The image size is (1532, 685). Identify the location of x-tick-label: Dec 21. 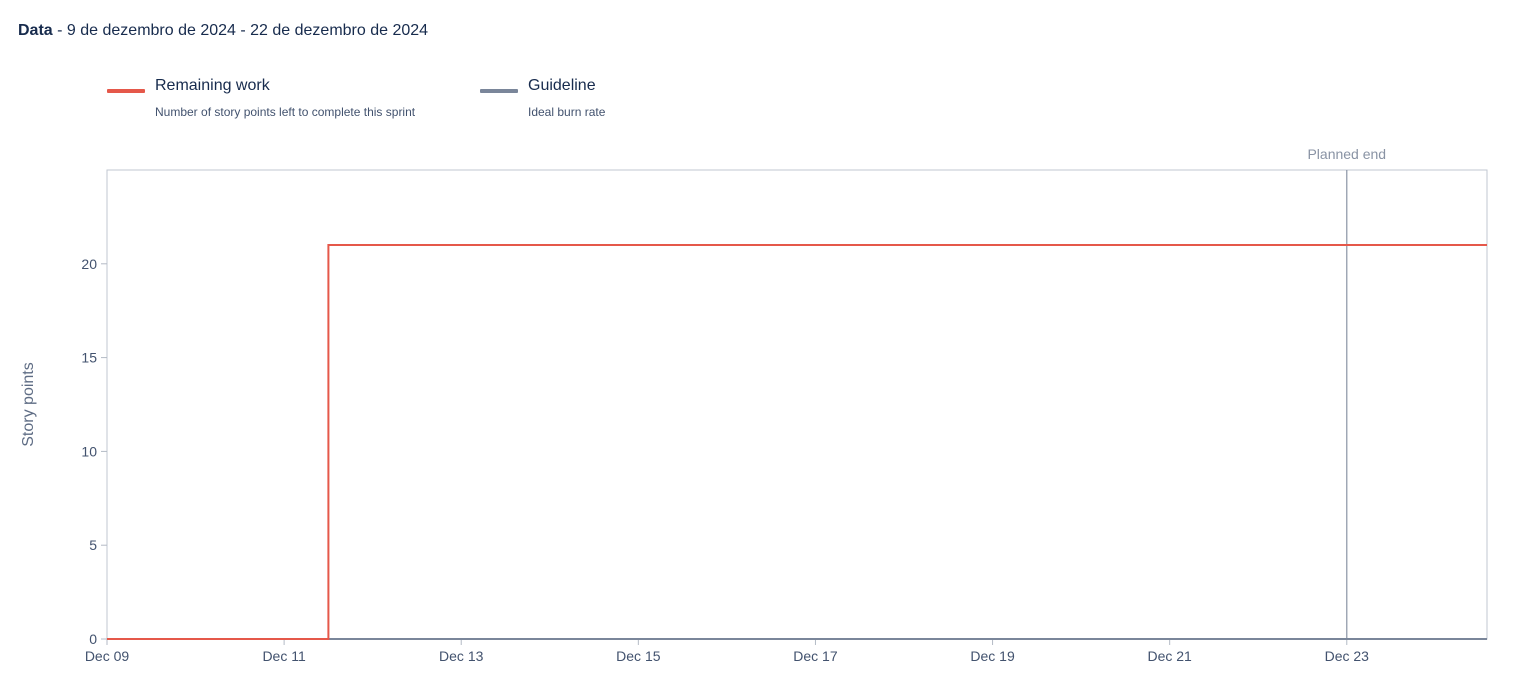
(1169, 656).